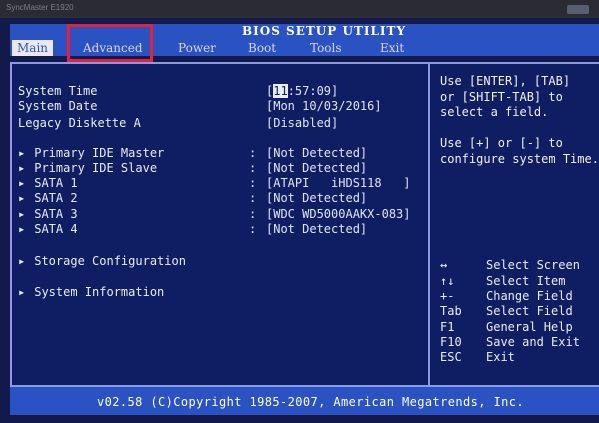  What do you see at coordinates (110, 261) in the screenshot?
I see `submenu-label: Storage Configuration` at bounding box center [110, 261].